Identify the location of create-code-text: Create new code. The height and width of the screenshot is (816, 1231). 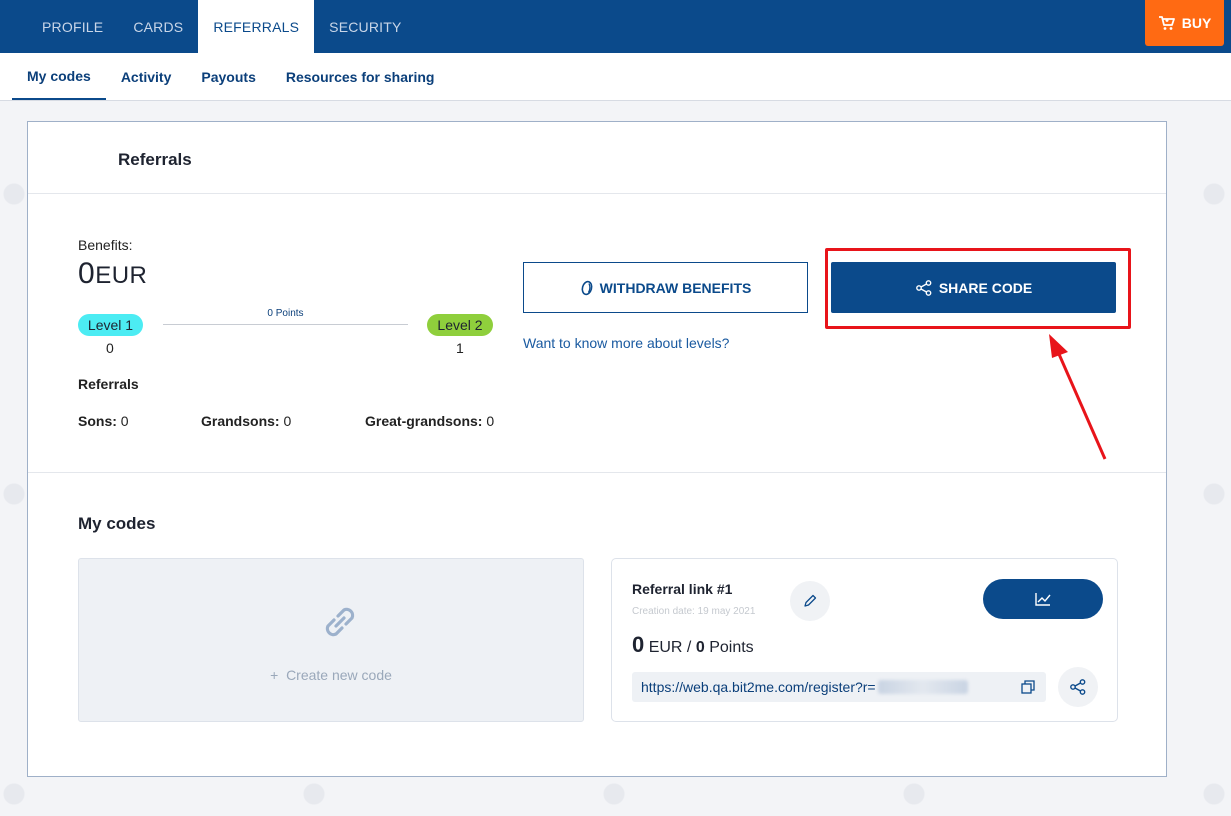
(339, 675).